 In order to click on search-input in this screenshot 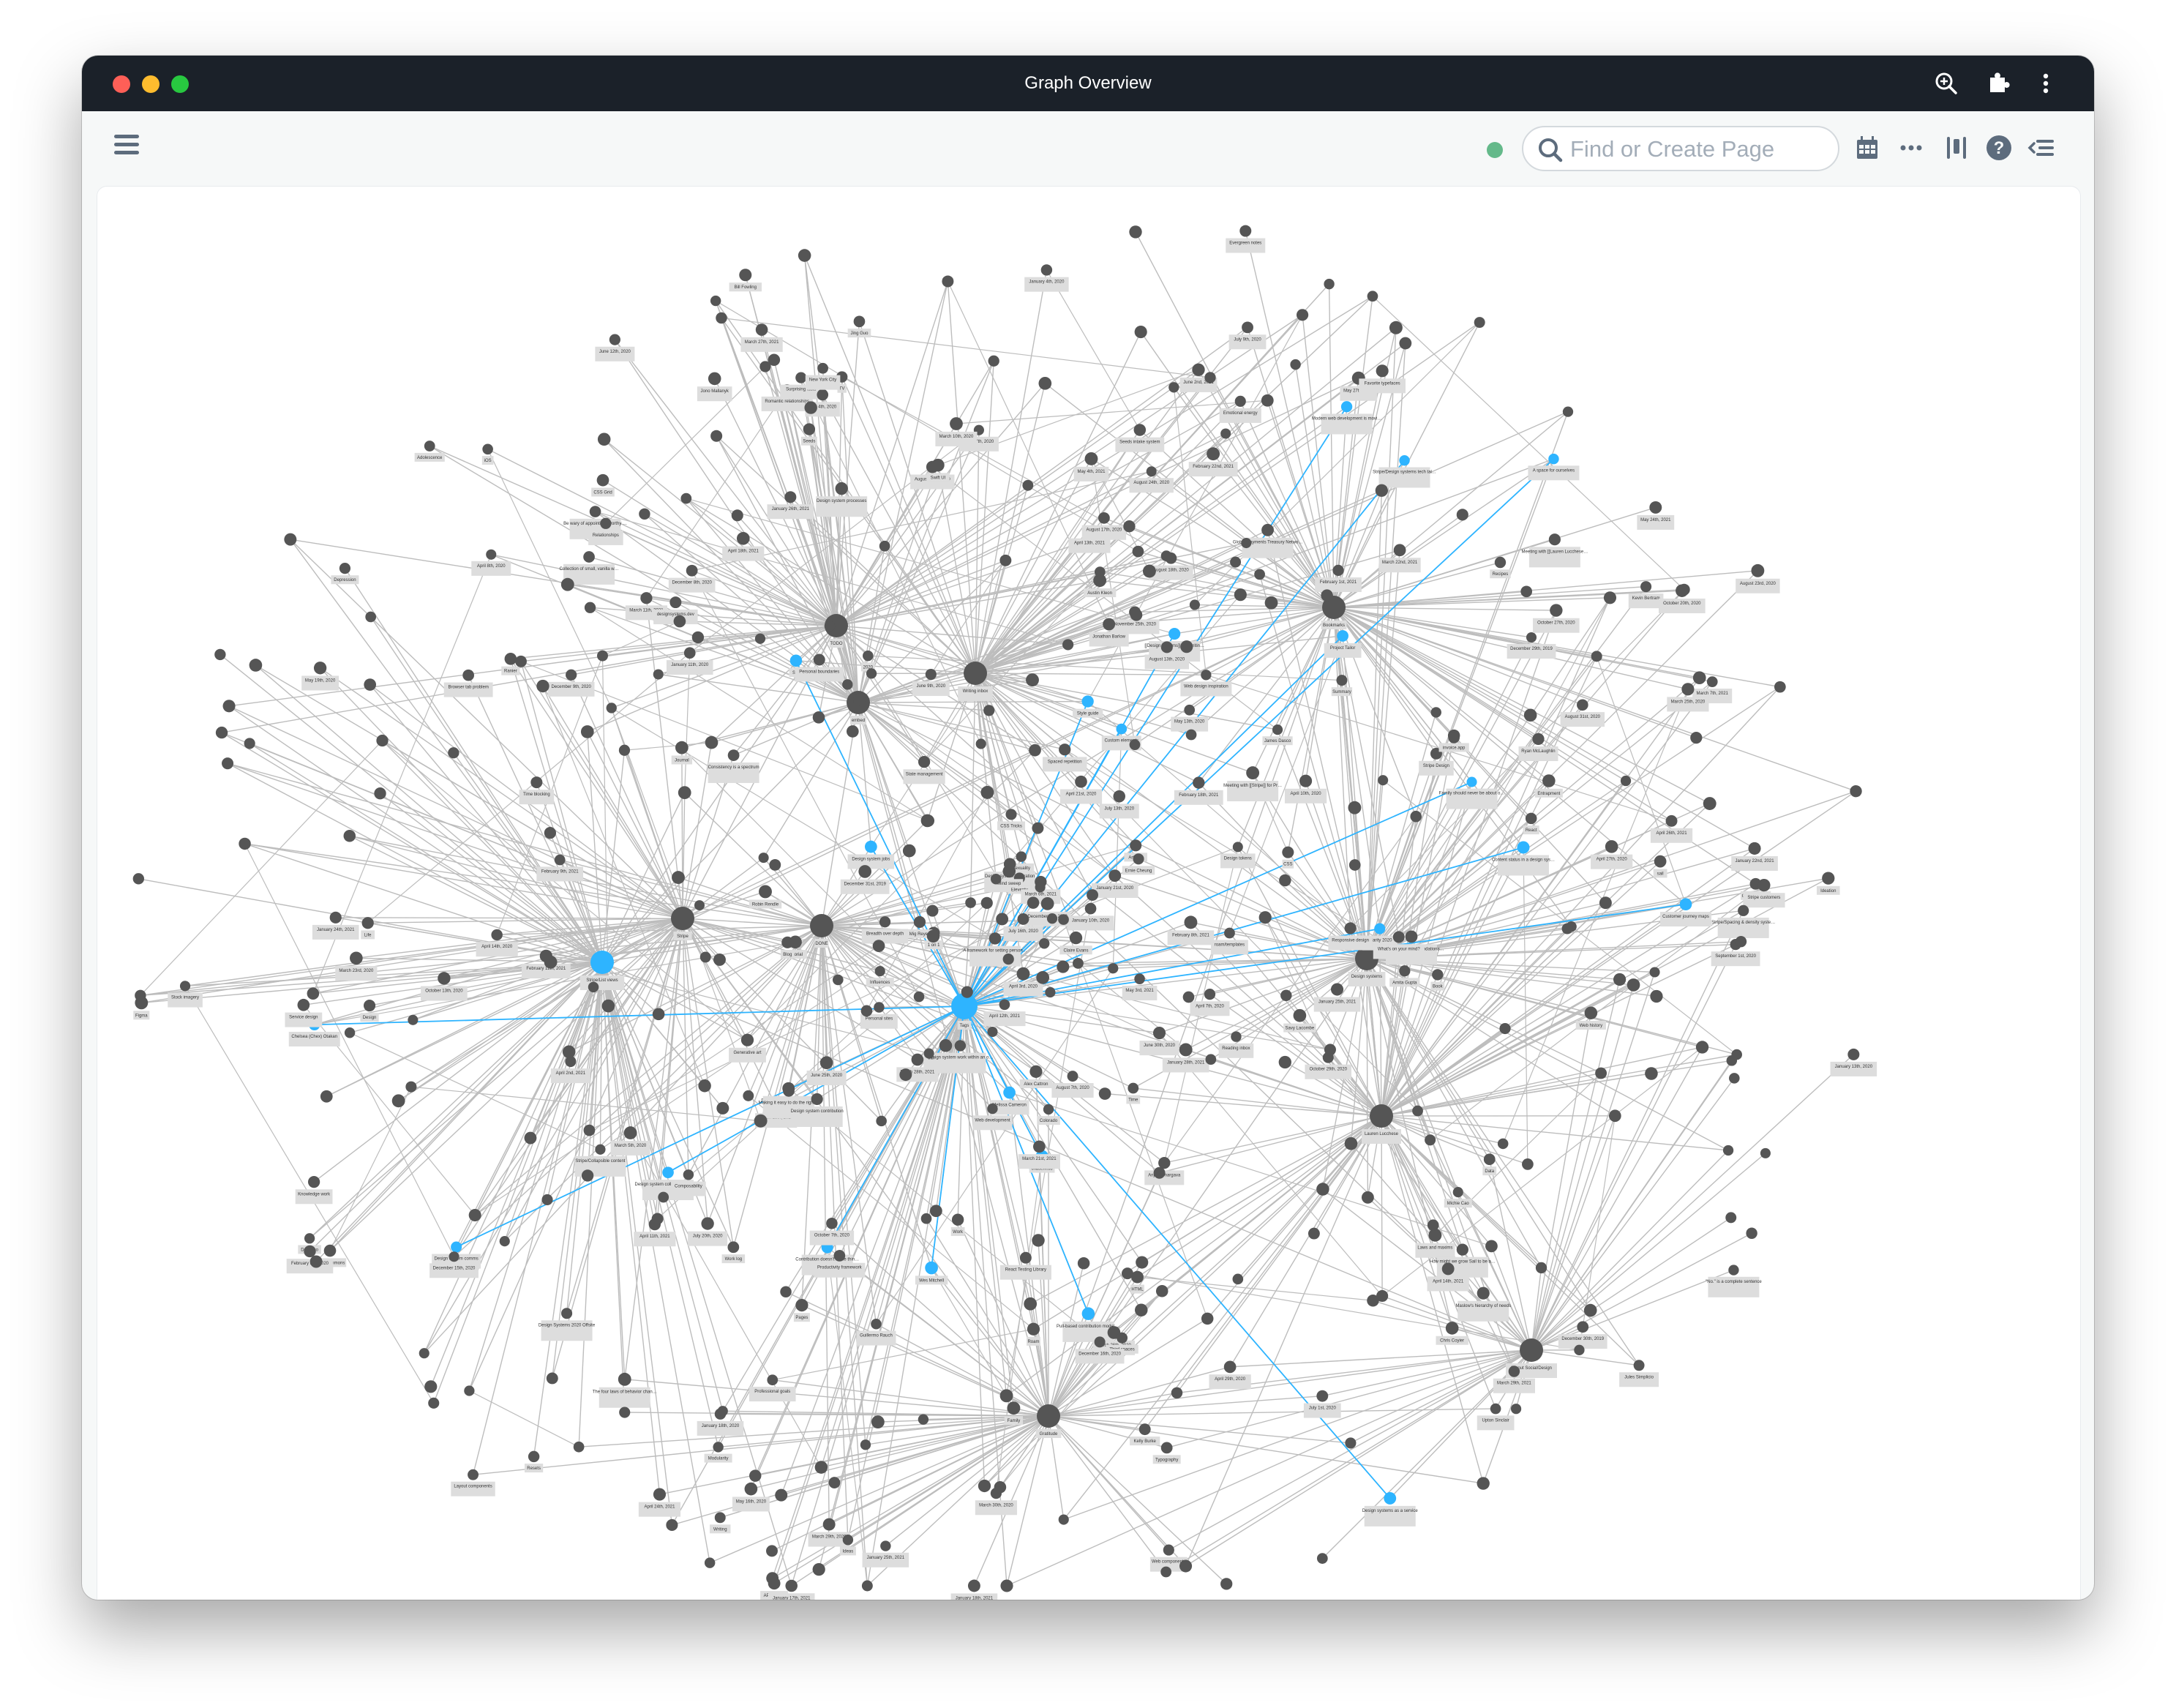, I will do `click(1698, 149)`.